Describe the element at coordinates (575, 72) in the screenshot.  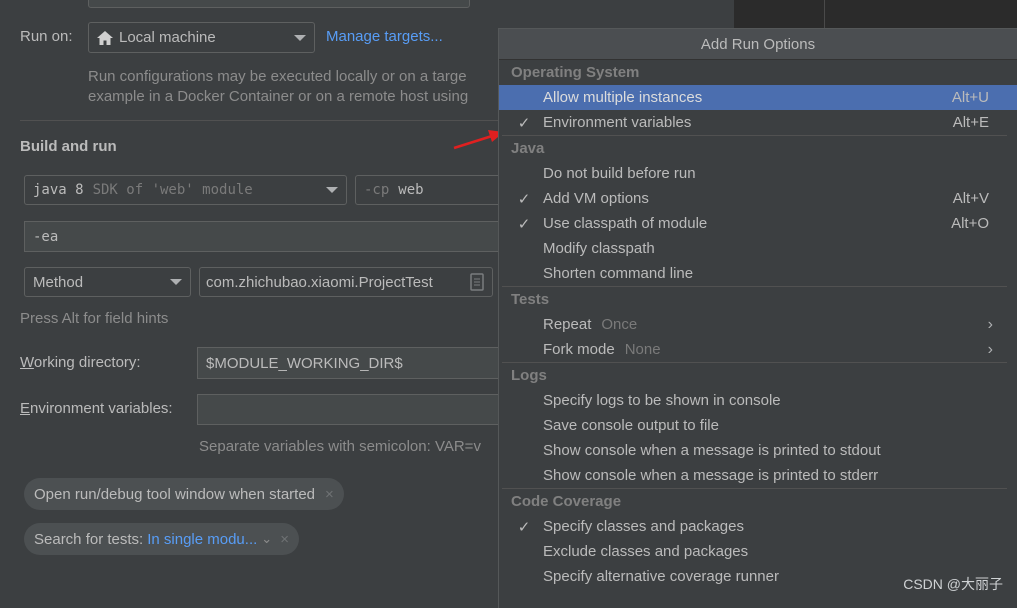
I see `group-header: Operating System` at that location.